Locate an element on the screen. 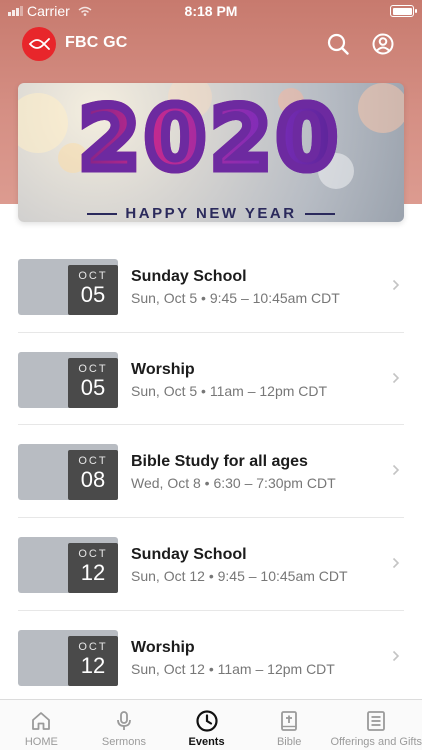  tab-offerings-label: Offerings and Gifts is located at coordinates (376, 742).